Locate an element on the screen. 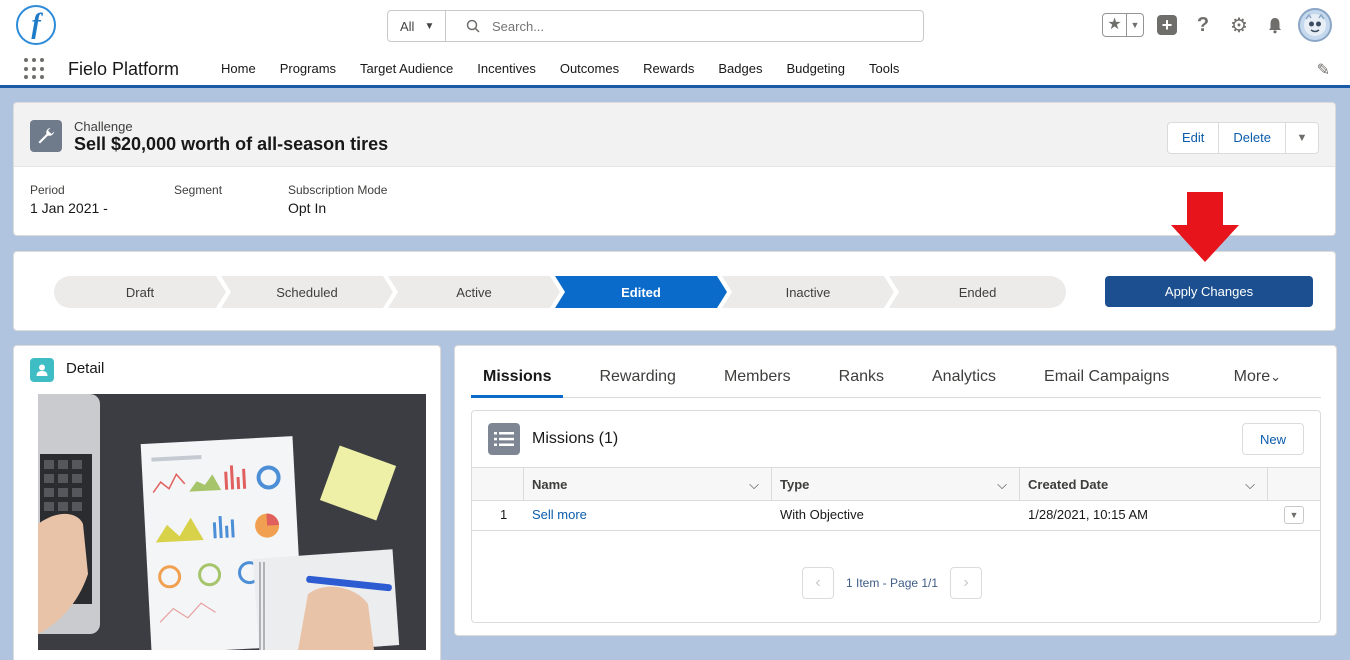  table-header: Name ⌵ Type ⌵ Created Date ⌵ is located at coordinates (896, 484).